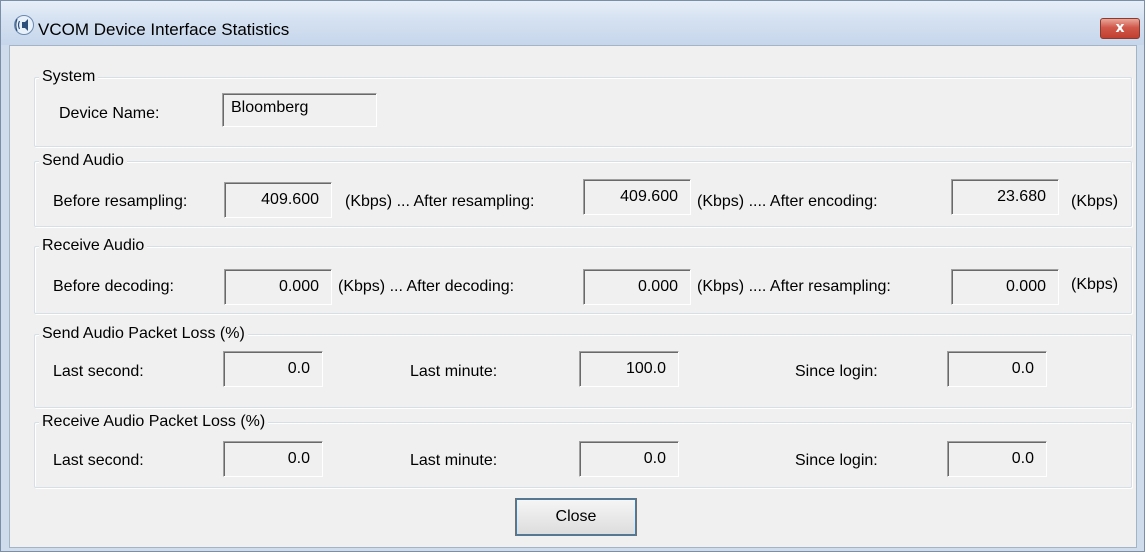 The height and width of the screenshot is (552, 1145). What do you see at coordinates (787, 201) in the screenshot?
I see `send-unit-after-encoding-label: (Kbps) .... After encoding:` at bounding box center [787, 201].